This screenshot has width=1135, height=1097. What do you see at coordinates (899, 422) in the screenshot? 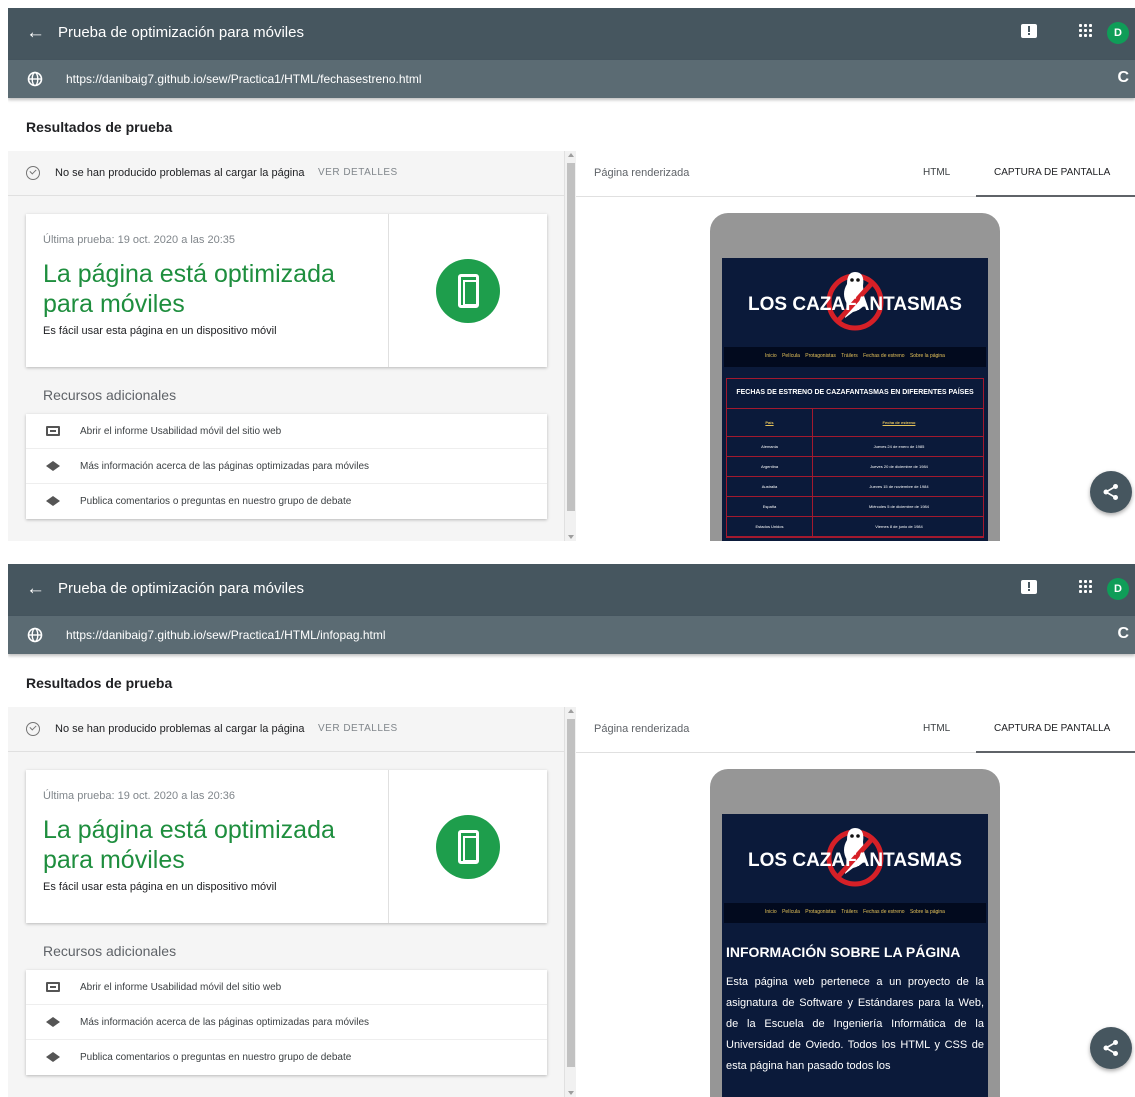
I see `column-header: Fecha de estreno` at bounding box center [899, 422].